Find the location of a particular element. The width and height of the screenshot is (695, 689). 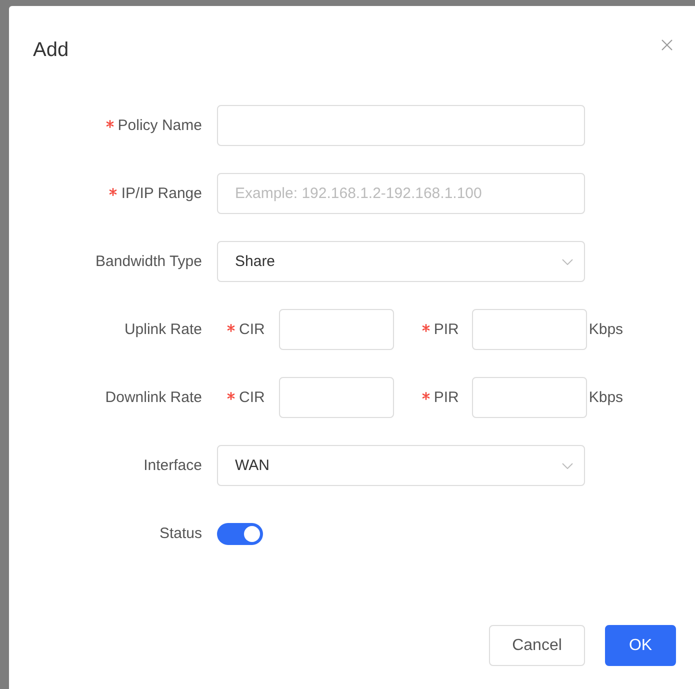

close-icon is located at coordinates (667, 45).